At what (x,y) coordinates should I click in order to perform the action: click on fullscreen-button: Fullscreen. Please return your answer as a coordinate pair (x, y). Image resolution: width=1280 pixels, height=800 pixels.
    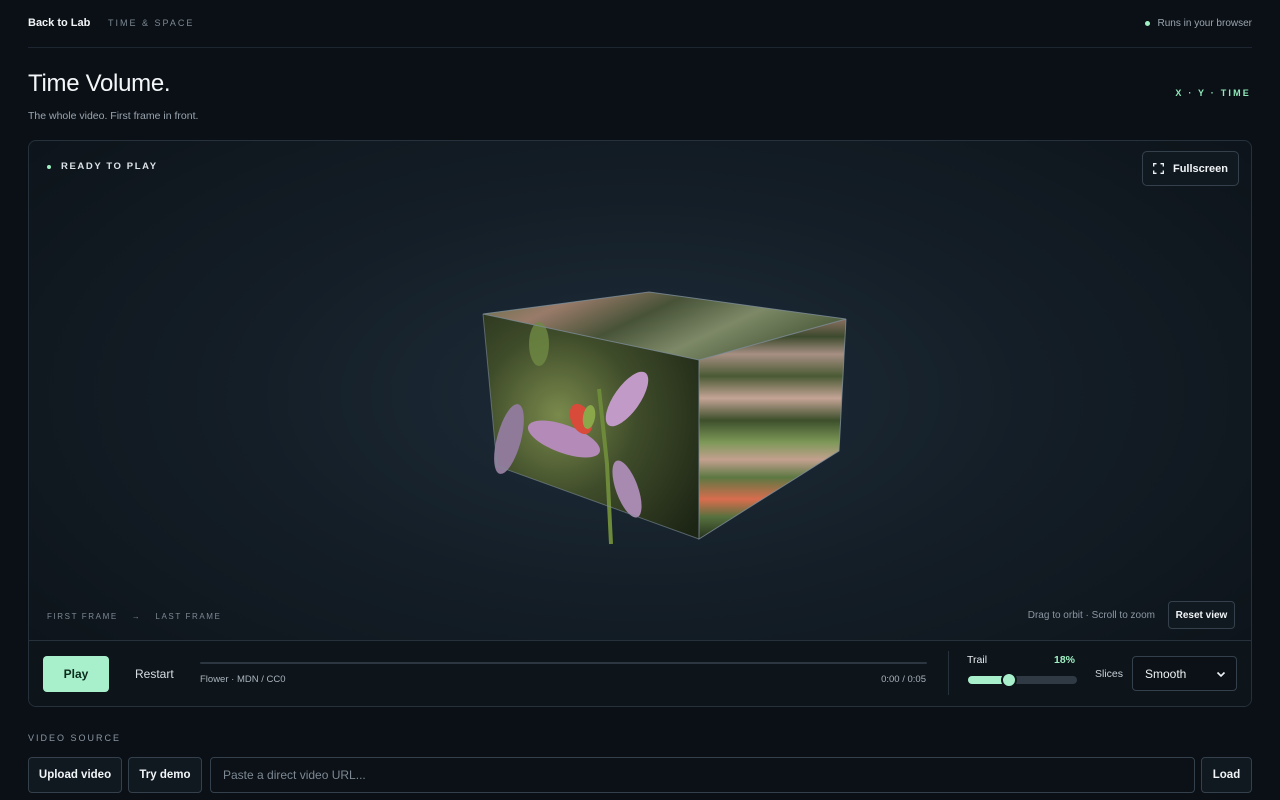
    Looking at the image, I should click on (1190, 168).